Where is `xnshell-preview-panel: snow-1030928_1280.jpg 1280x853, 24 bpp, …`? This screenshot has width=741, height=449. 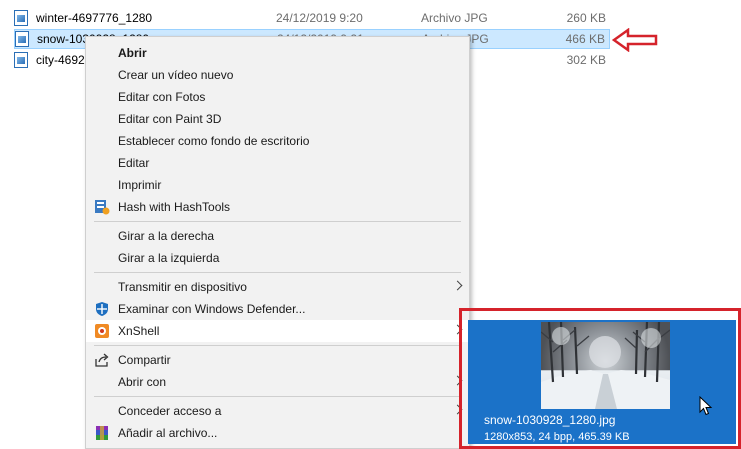
xnshell-preview-panel: snow-1030928_1280.jpg 1280x853, 24 bpp, … is located at coordinates (602, 382).